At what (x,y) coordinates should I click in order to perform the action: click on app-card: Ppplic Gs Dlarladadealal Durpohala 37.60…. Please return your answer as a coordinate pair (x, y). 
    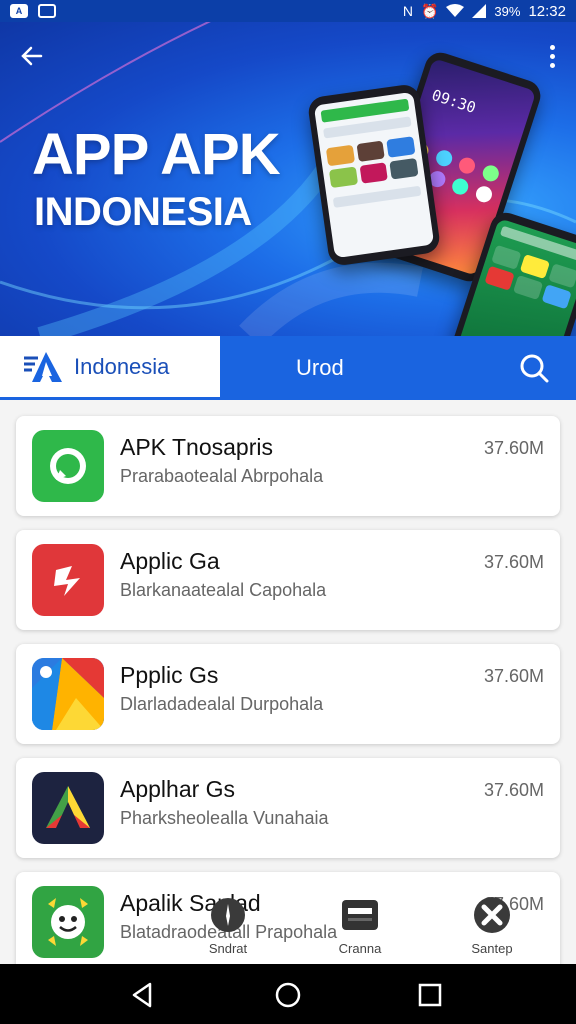
    Looking at the image, I should click on (288, 694).